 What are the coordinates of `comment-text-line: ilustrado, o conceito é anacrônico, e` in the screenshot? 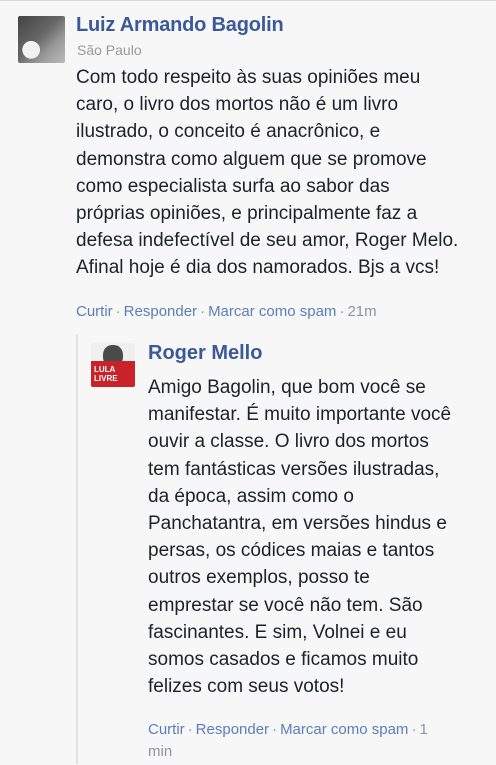 It's located at (228, 132).